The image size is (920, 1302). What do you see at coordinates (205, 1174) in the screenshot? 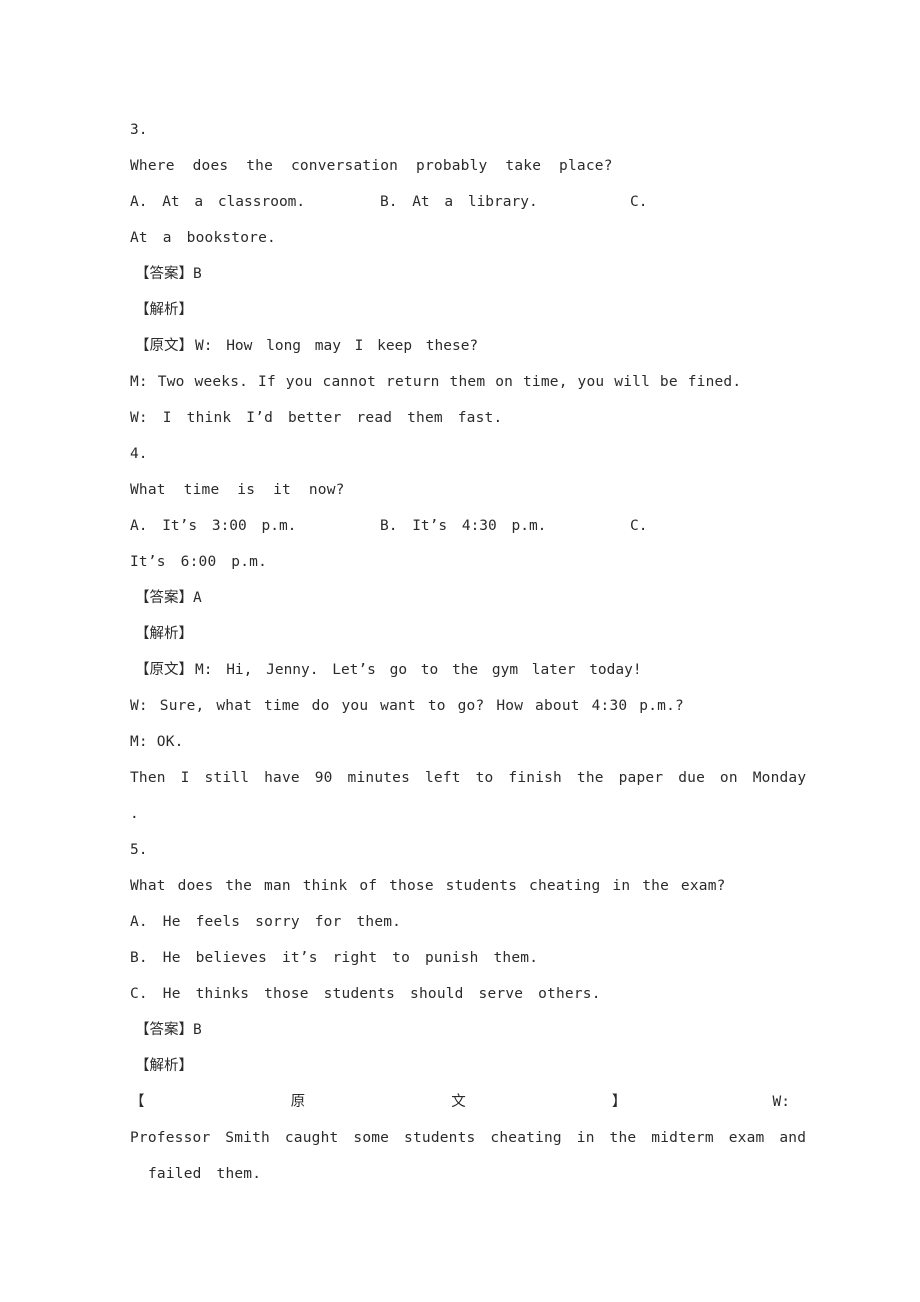
I see `transcript-5-line-2: failed them.` at bounding box center [205, 1174].